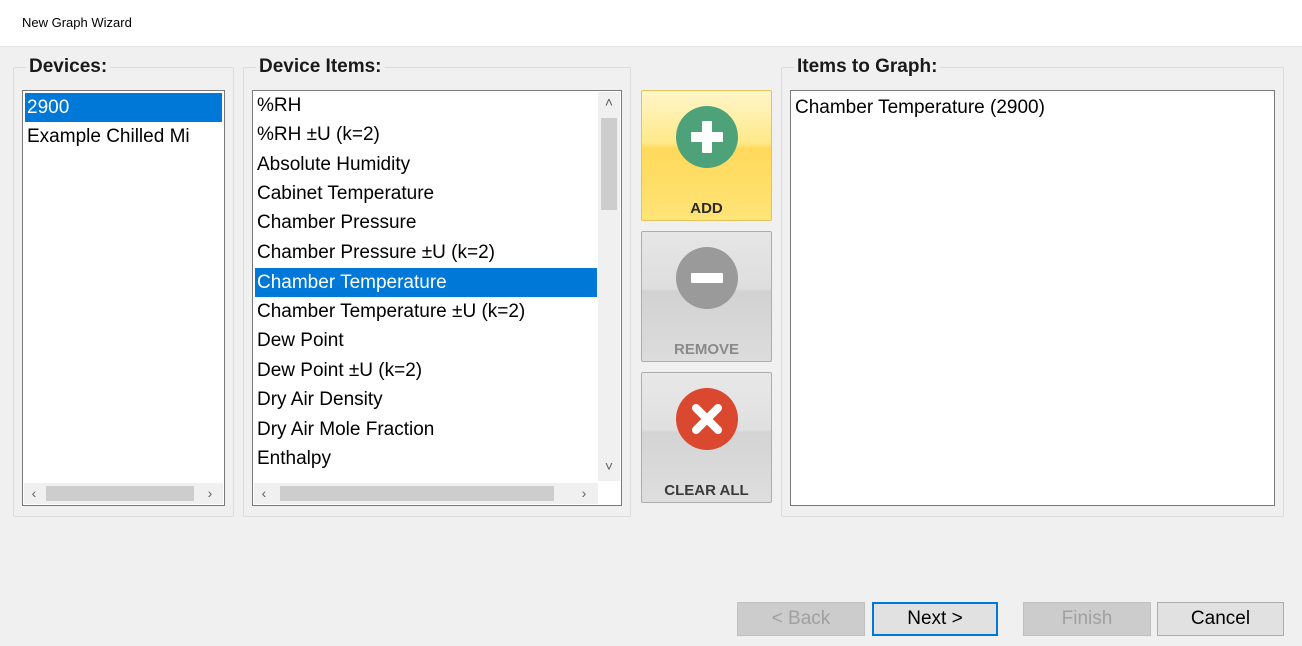  I want to click on devices-horizontal-scrollbar: ‹ ›, so click(123, 493).